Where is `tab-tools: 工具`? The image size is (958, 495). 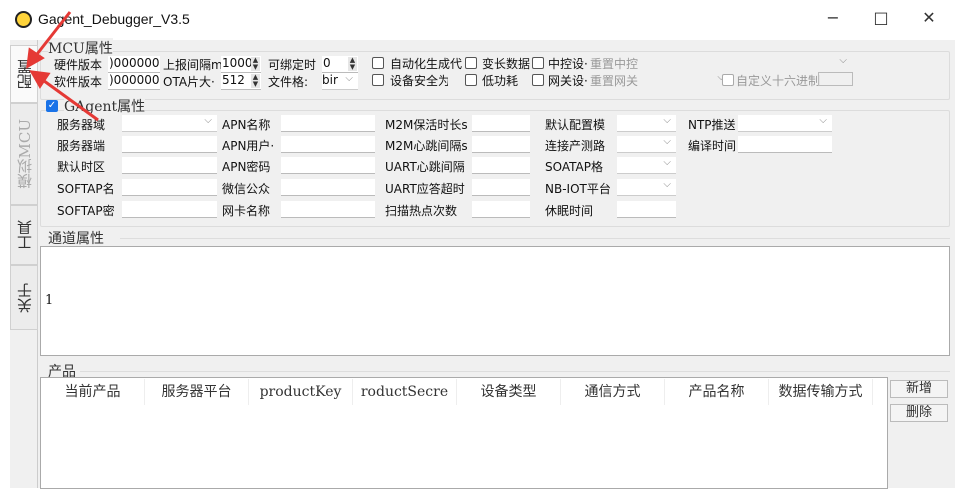 tab-tools: 工具 is located at coordinates (24, 235).